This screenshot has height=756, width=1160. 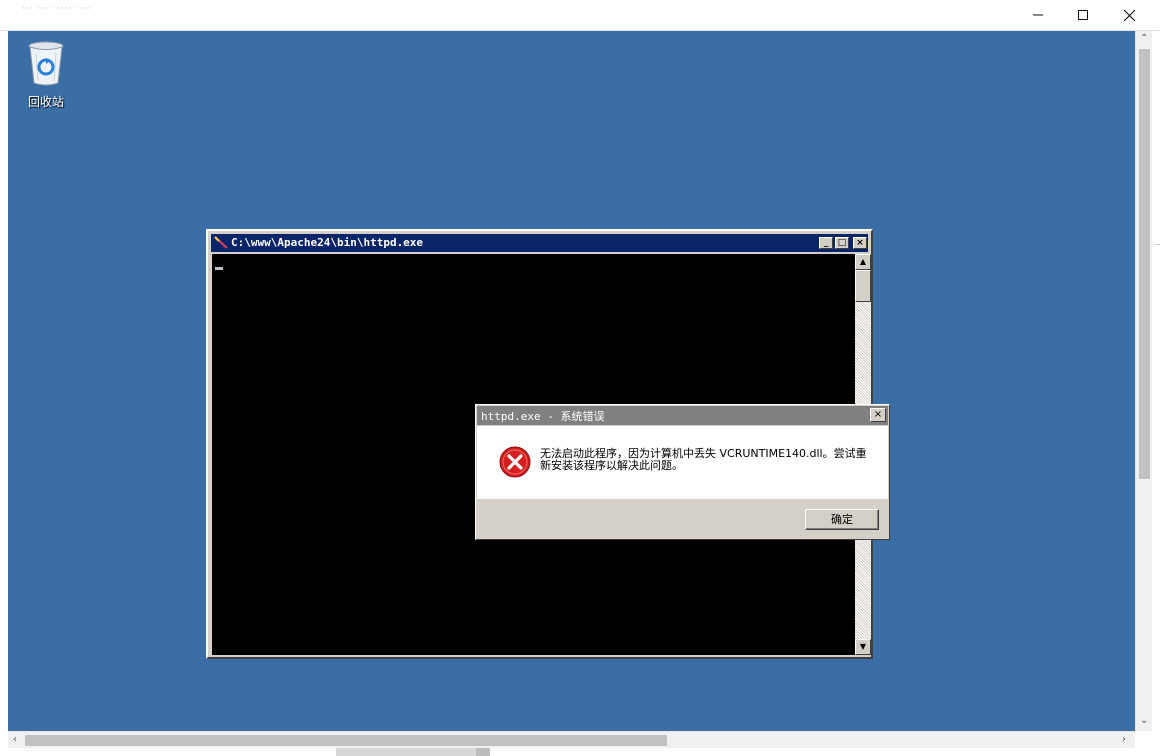 I want to click on close-icon, so click(x=1129, y=15).